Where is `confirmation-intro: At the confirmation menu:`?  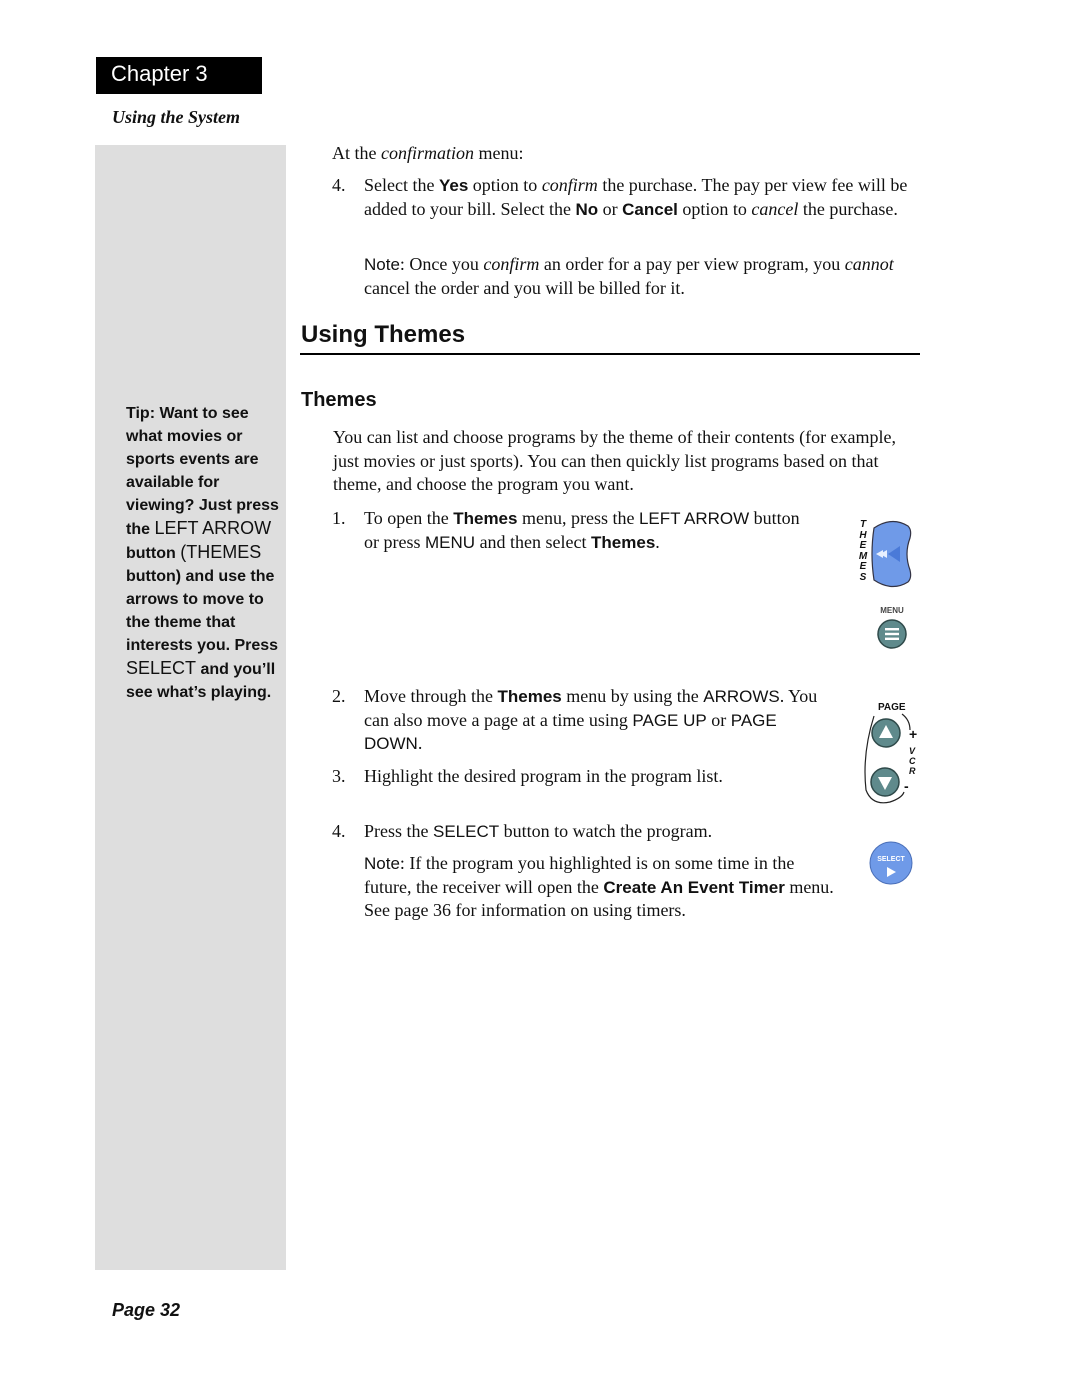 confirmation-intro: At the confirmation menu: is located at coordinates (428, 154).